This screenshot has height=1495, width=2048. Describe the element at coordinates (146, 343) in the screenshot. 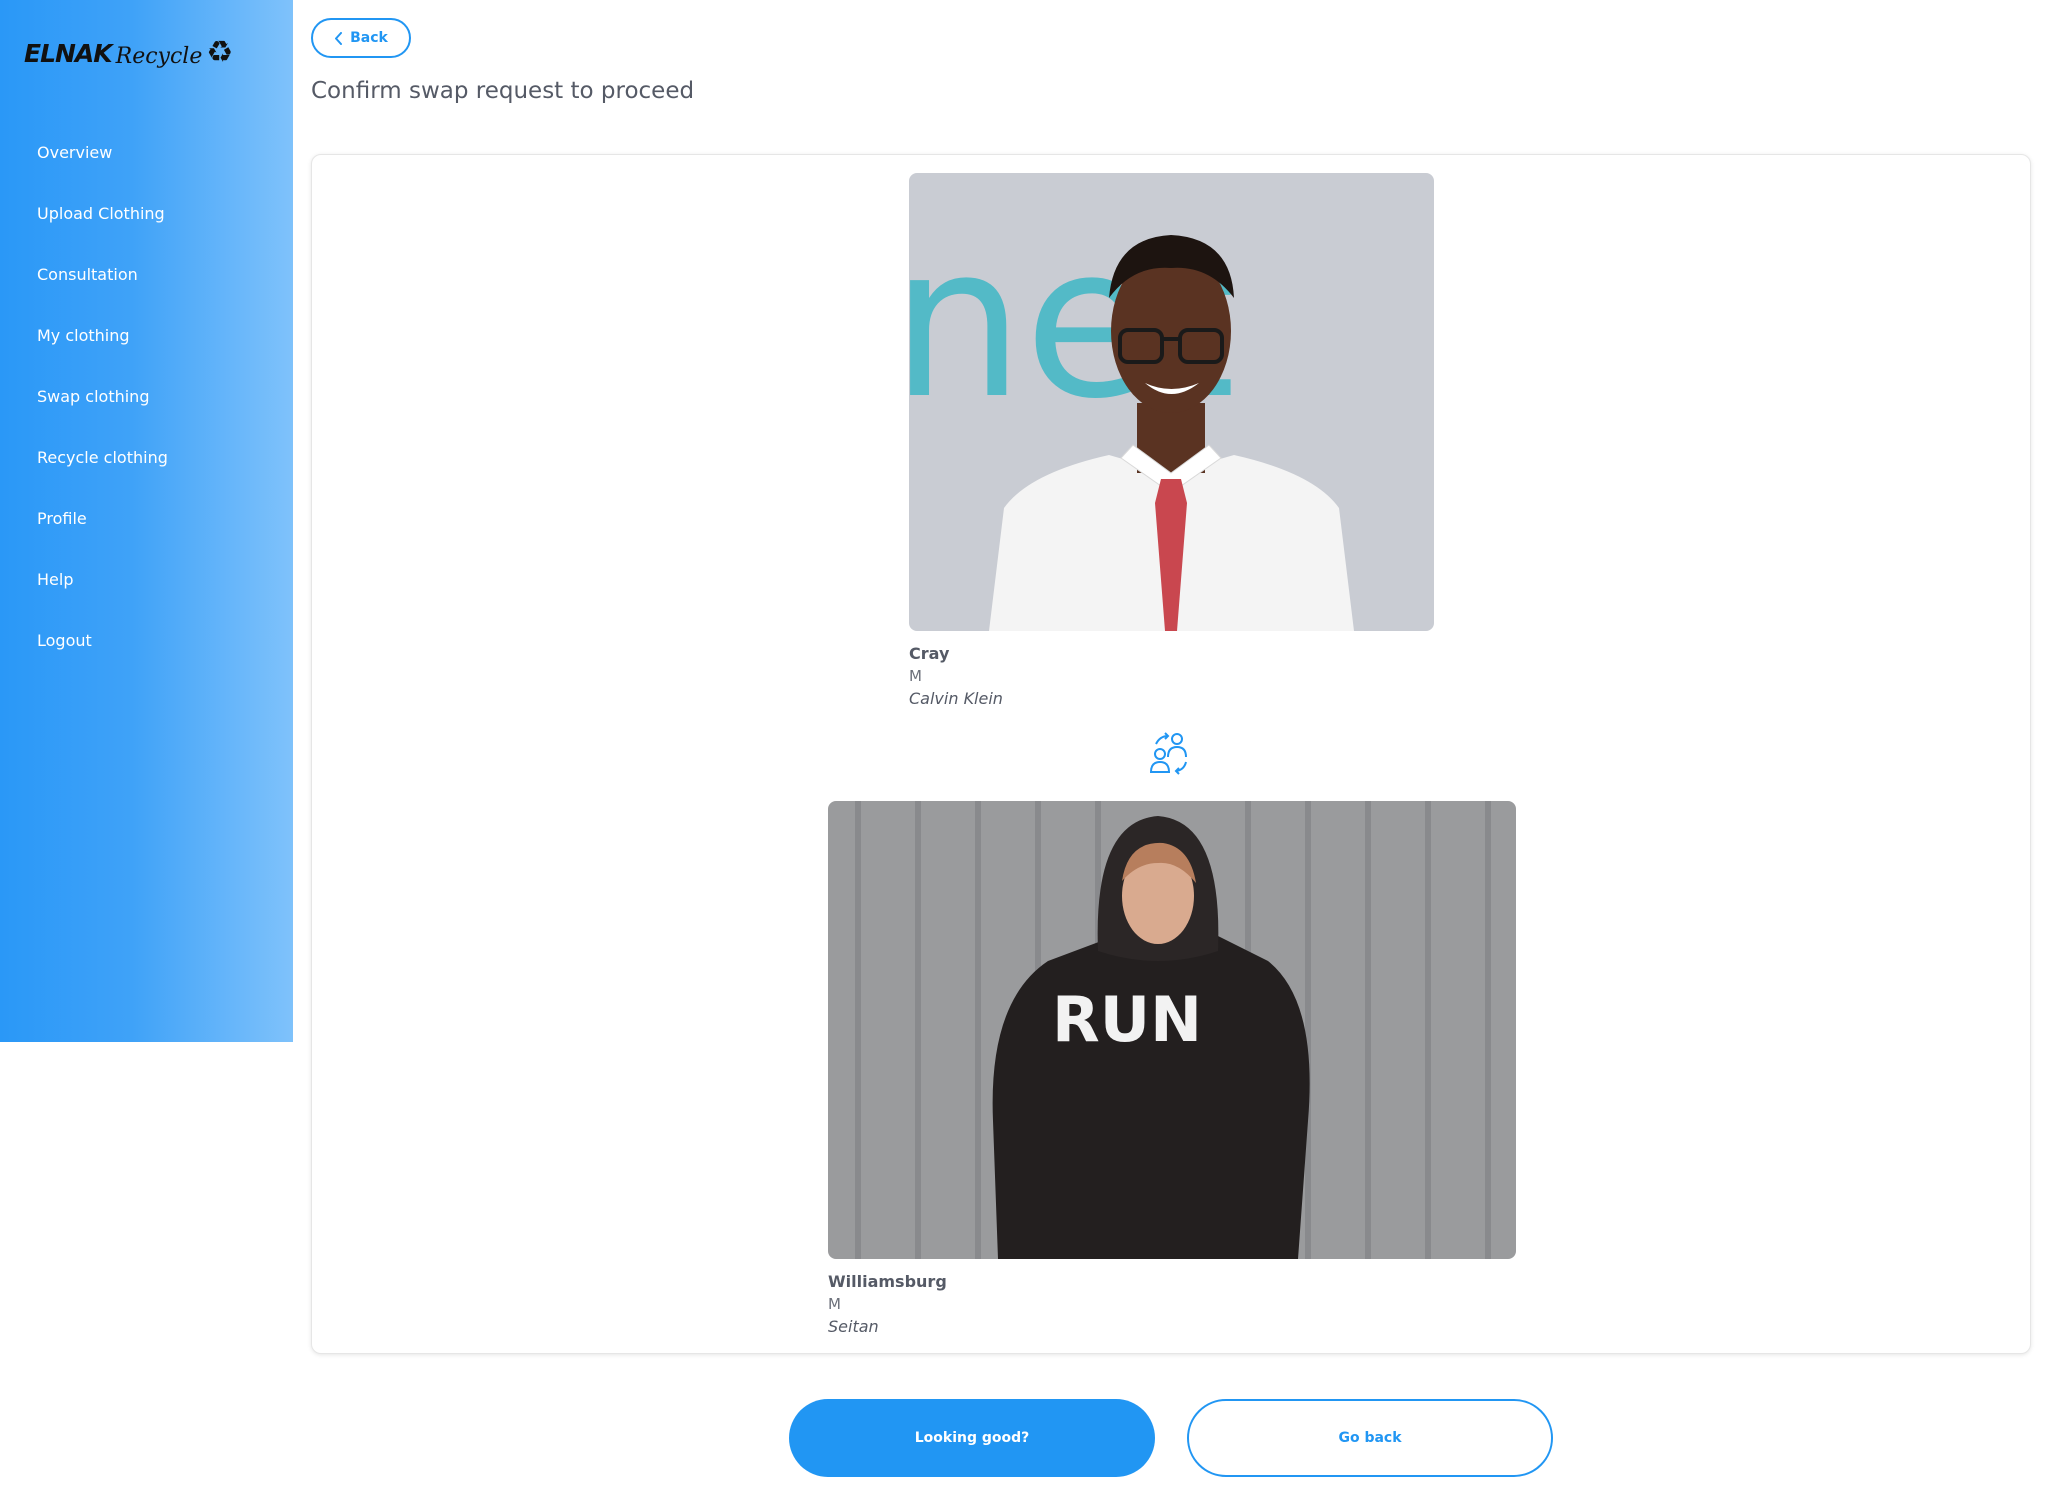

I see `sidebar-item-my-clothing: My clothing` at that location.